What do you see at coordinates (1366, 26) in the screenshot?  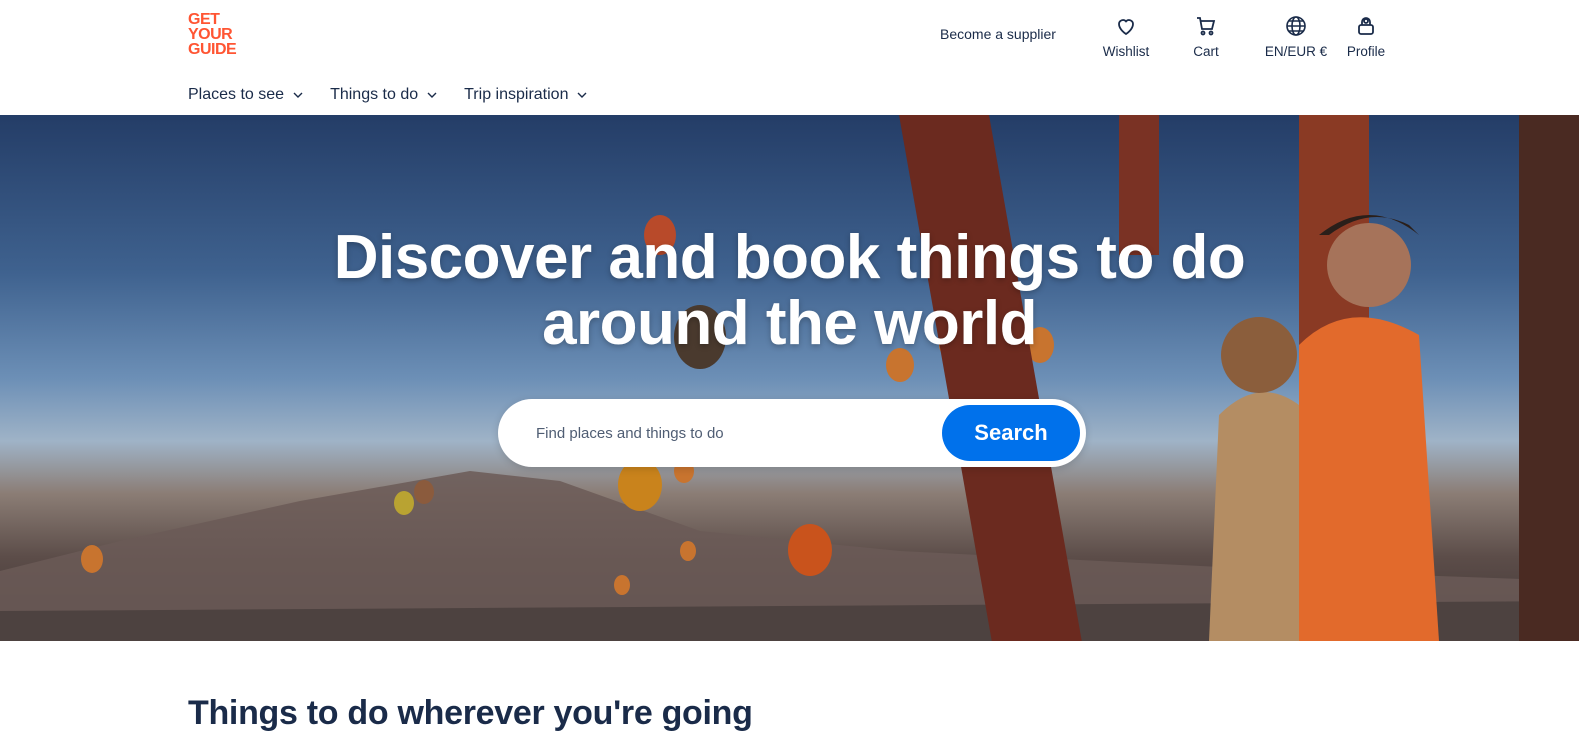 I see `profile-icon` at bounding box center [1366, 26].